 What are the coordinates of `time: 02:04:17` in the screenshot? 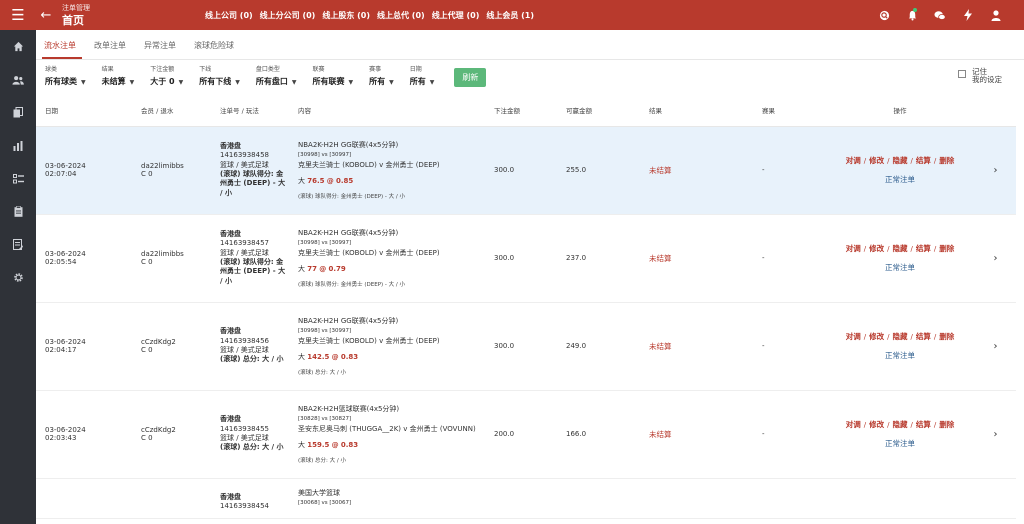 It's located at (61, 350).